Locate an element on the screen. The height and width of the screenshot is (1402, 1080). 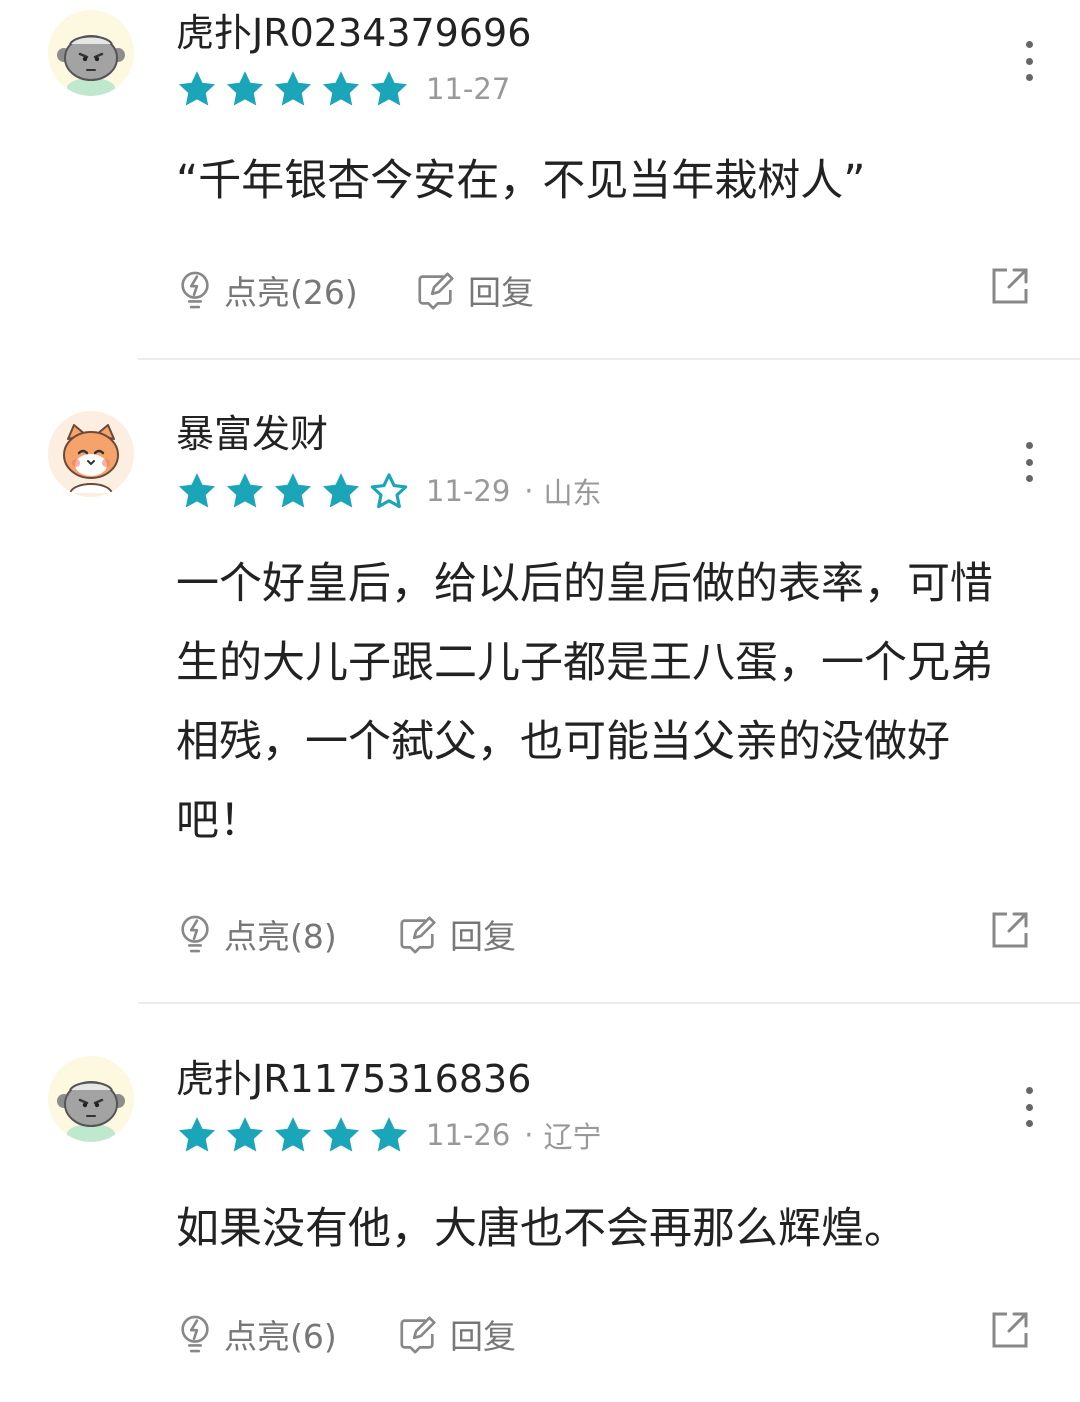
comment-date: 11-26 is located at coordinates (468, 1135).